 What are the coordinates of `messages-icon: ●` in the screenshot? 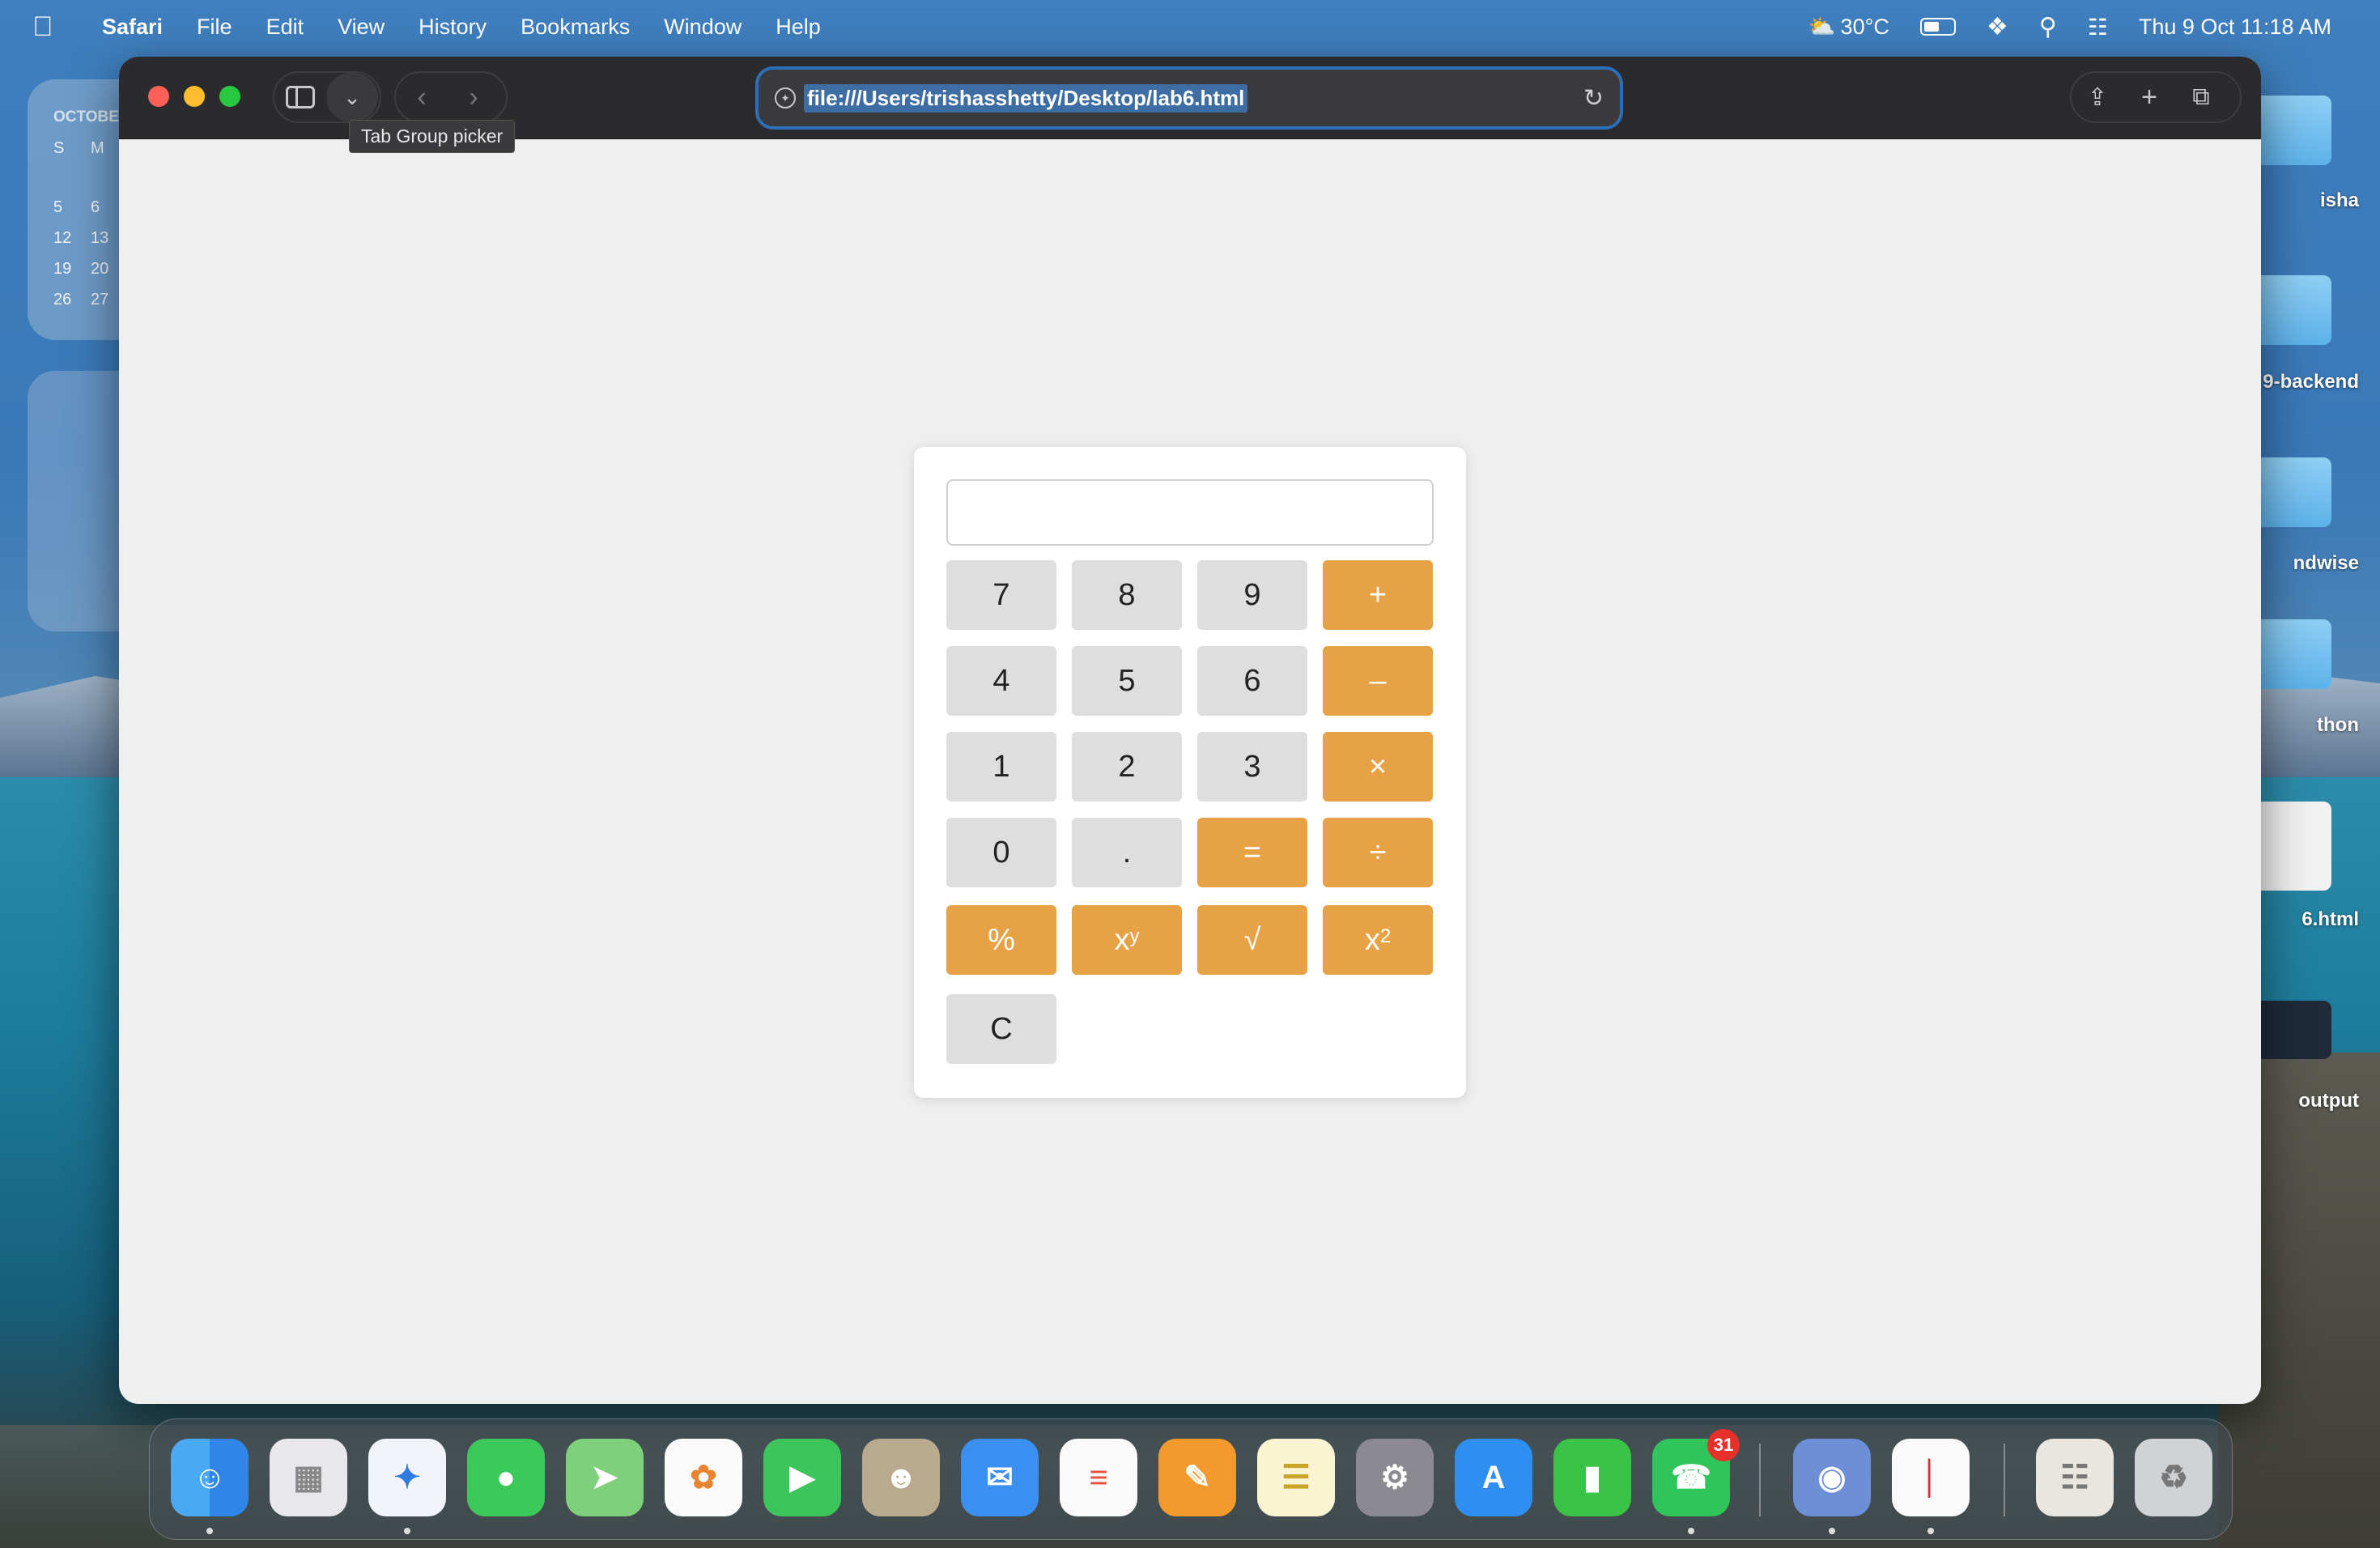 It's located at (506, 1477).